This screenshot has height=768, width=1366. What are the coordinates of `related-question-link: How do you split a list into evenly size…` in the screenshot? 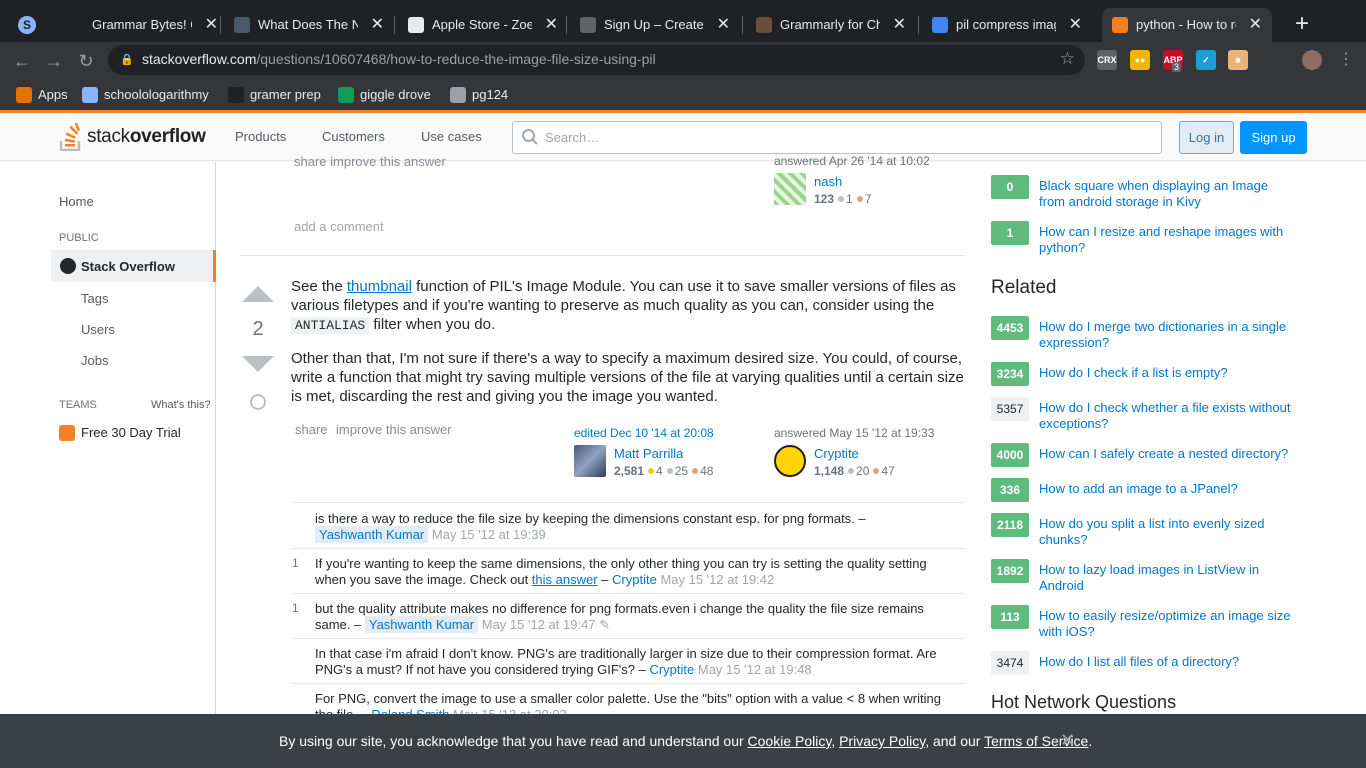 It's located at (1170, 532).